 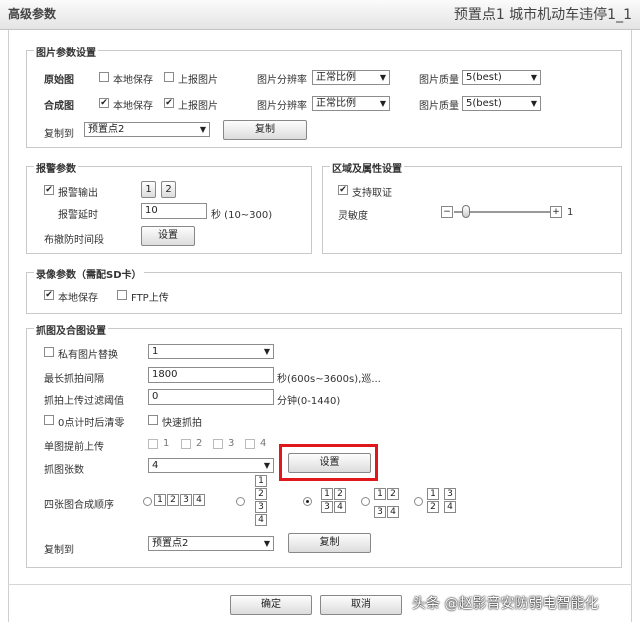 I want to click on record-ftp-label: FTP上传, so click(x=150, y=298).